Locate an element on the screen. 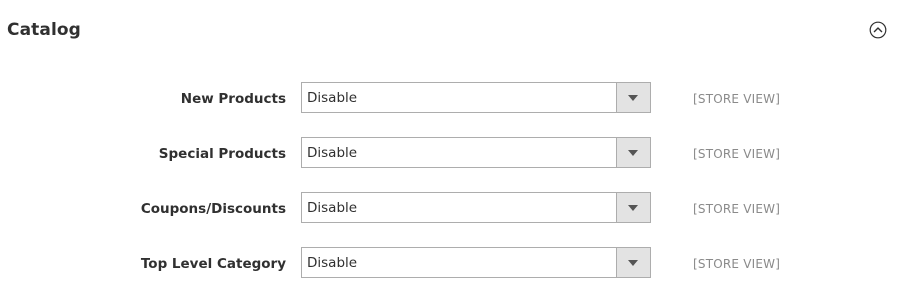 Image resolution: width=897 pixels, height=298 pixels. top-level-category-select: Disable is located at coordinates (476, 262).